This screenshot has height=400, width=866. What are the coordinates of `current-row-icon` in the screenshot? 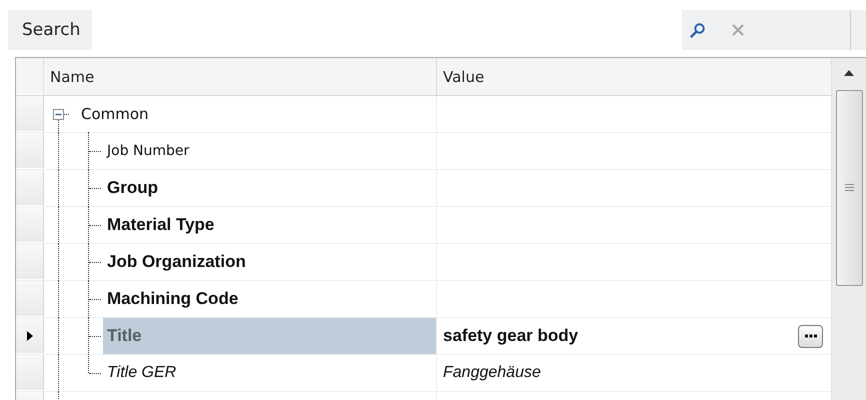 It's located at (29, 335).